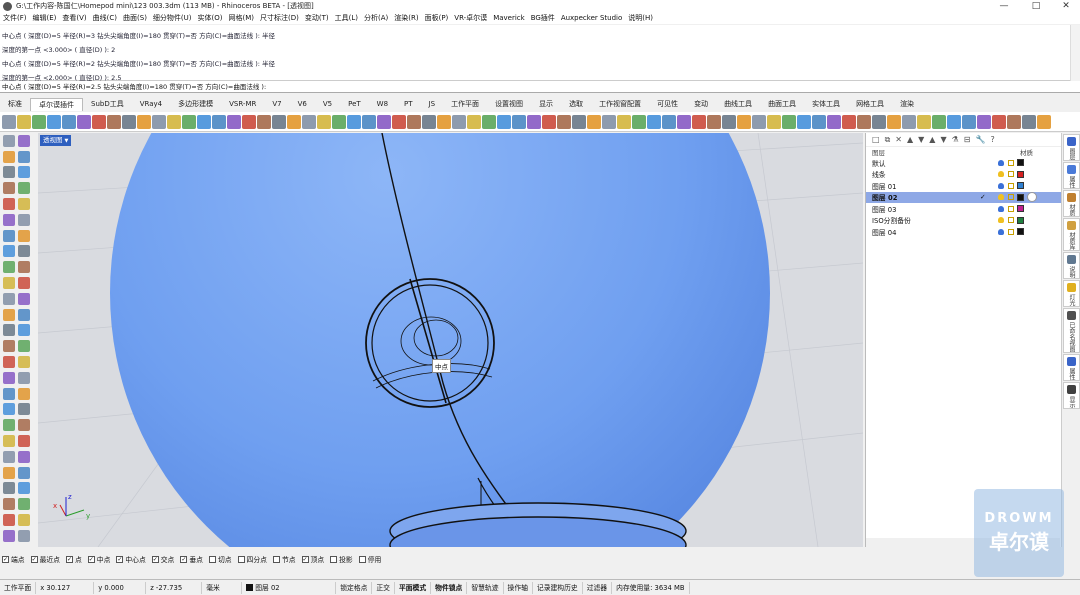 This screenshot has width=1080, height=595. Describe the element at coordinates (963, 209) in the screenshot. I see `layer-row: 图层 03` at that location.